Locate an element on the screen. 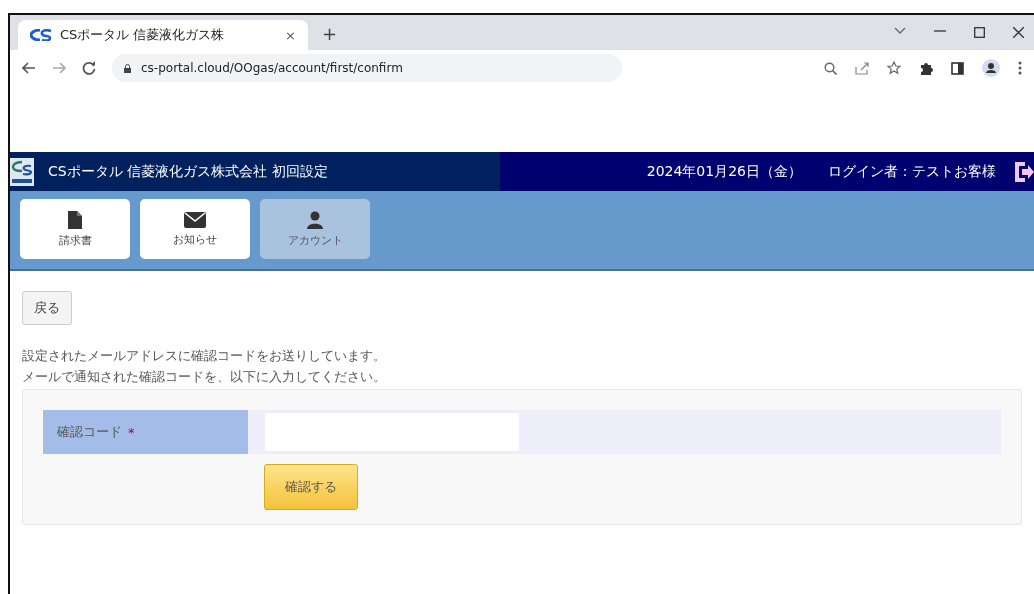  instruction-text: メールで通知された確認コードを、以下に入力してください。 is located at coordinates (204, 377).